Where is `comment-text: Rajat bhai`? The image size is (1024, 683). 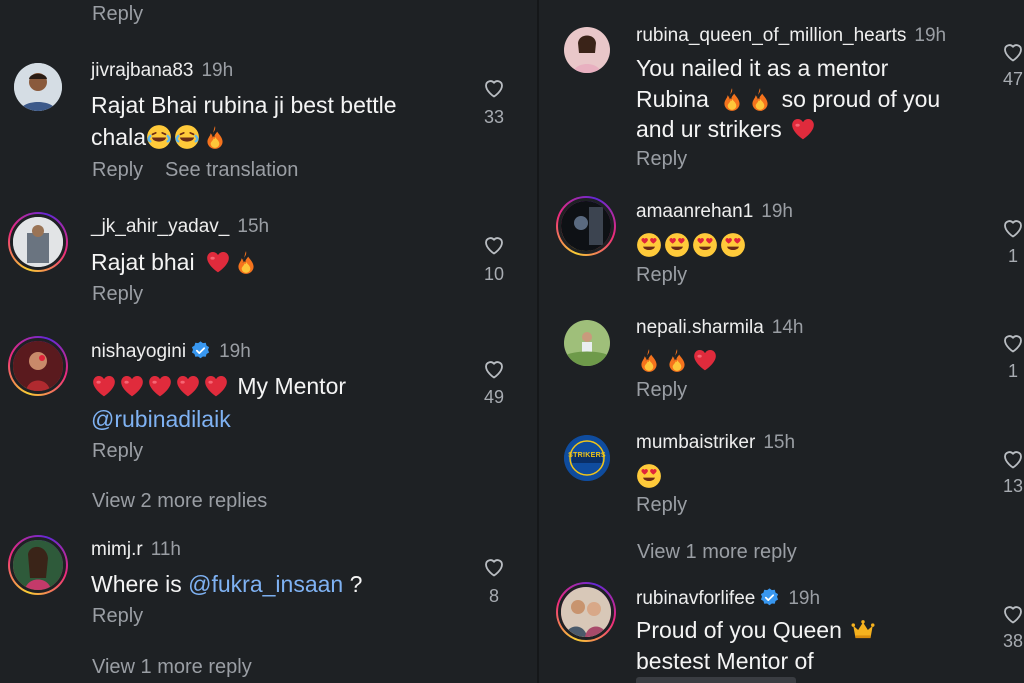 comment-text: Rajat bhai is located at coordinates (143, 262).